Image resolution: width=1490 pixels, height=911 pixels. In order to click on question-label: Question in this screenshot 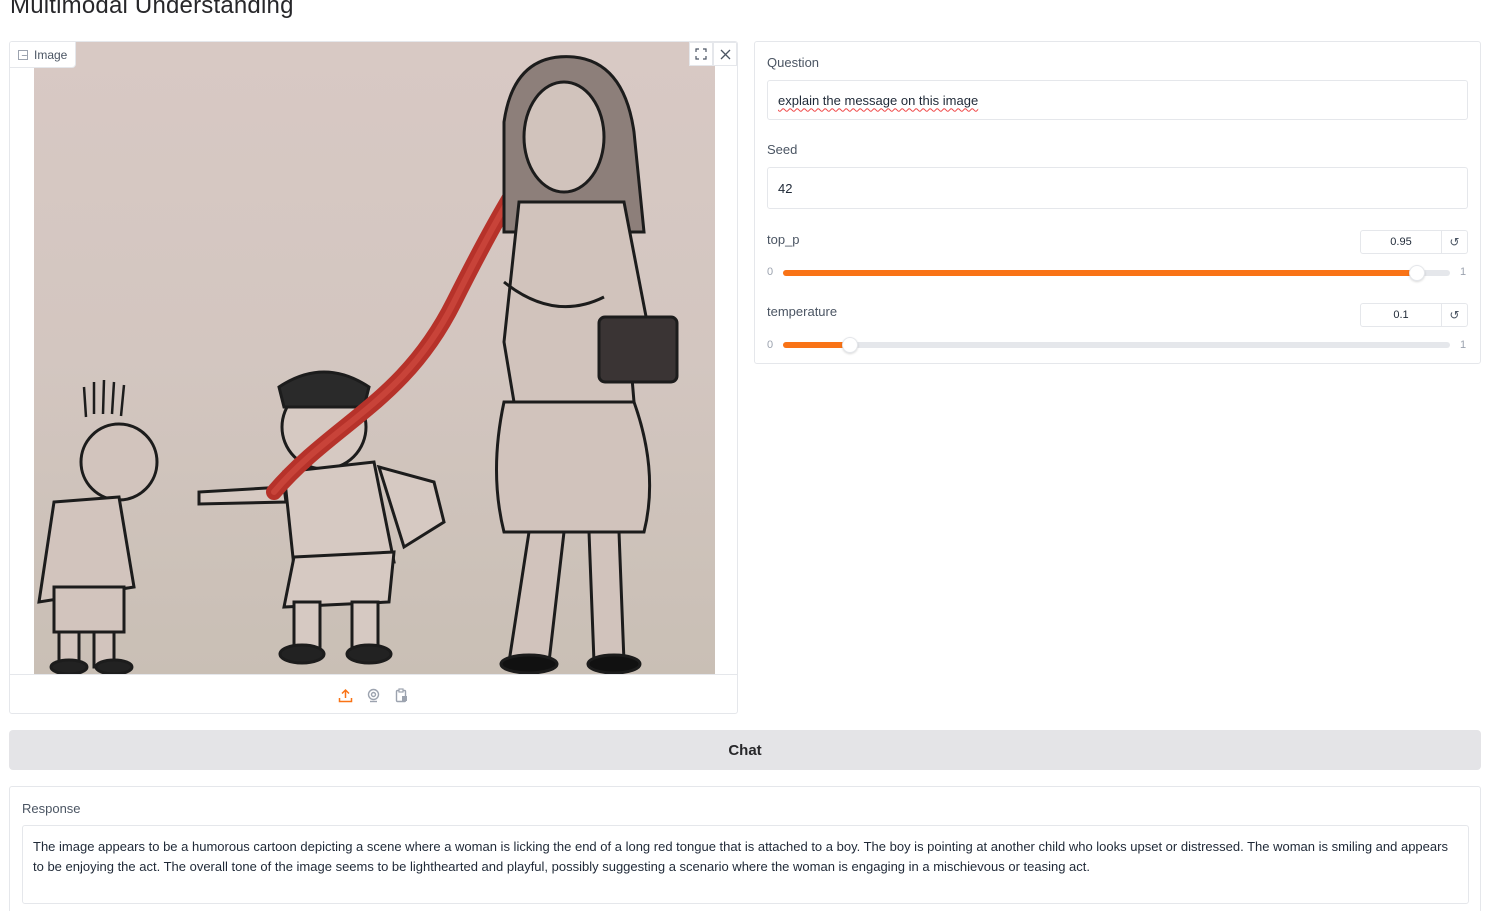, I will do `click(793, 62)`.